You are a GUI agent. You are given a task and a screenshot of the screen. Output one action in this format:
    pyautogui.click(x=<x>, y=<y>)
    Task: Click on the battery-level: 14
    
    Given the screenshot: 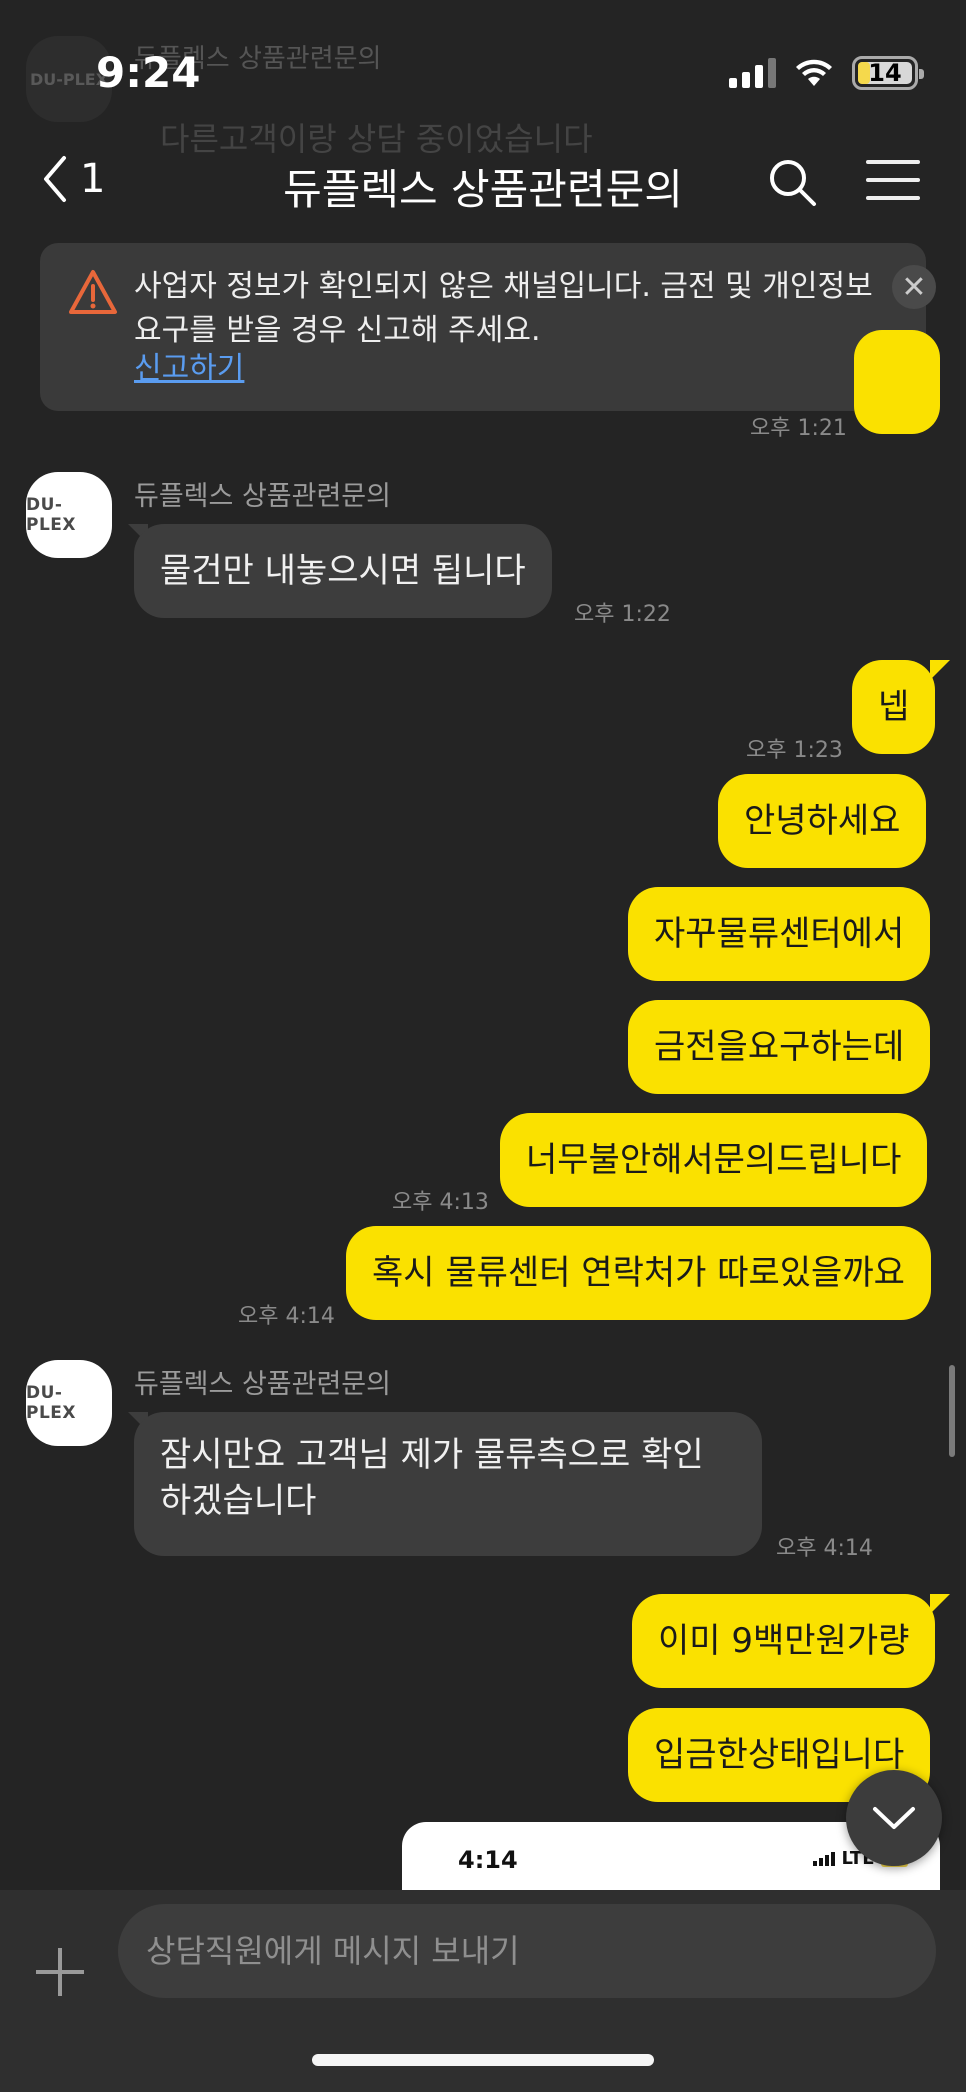 What is the action you would take?
    pyautogui.click(x=885, y=73)
    